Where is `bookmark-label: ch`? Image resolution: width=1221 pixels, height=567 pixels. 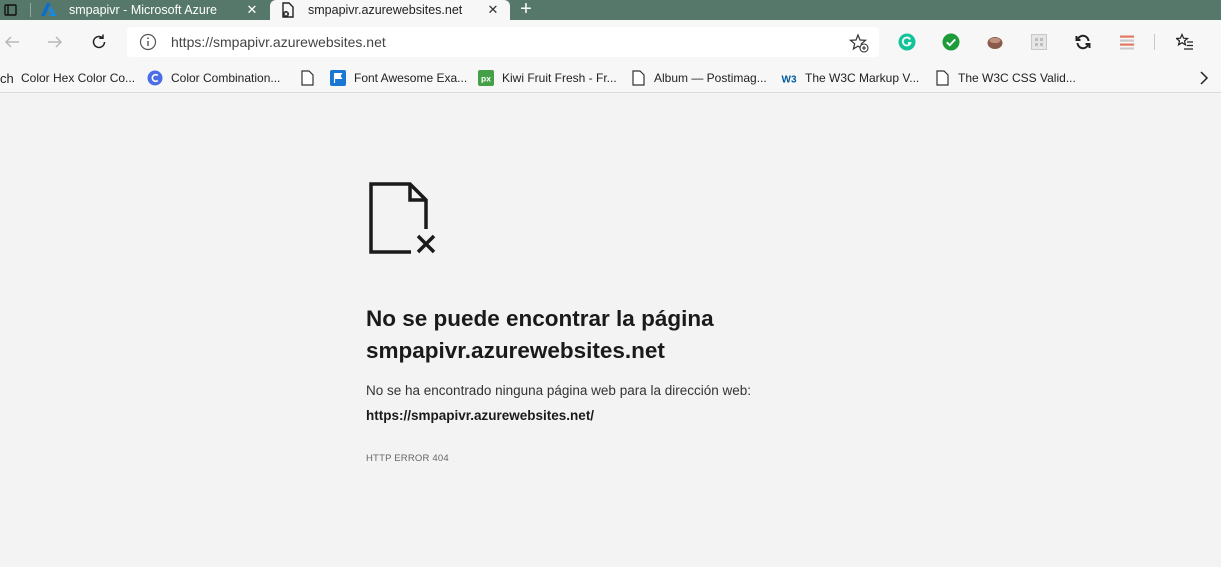
bookmark-label: ch is located at coordinates (7, 78).